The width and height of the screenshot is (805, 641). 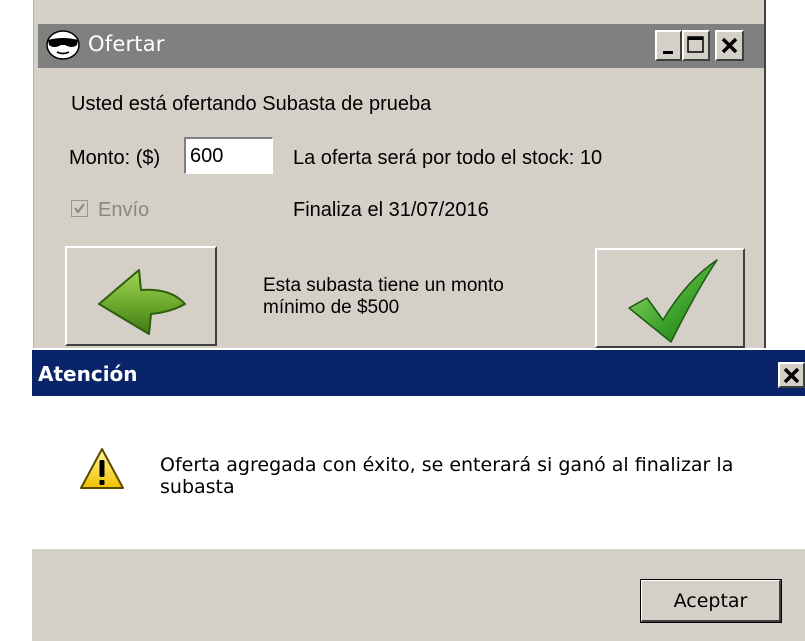 What do you see at coordinates (126, 44) in the screenshot?
I see `ofertar-title: Ofertar` at bounding box center [126, 44].